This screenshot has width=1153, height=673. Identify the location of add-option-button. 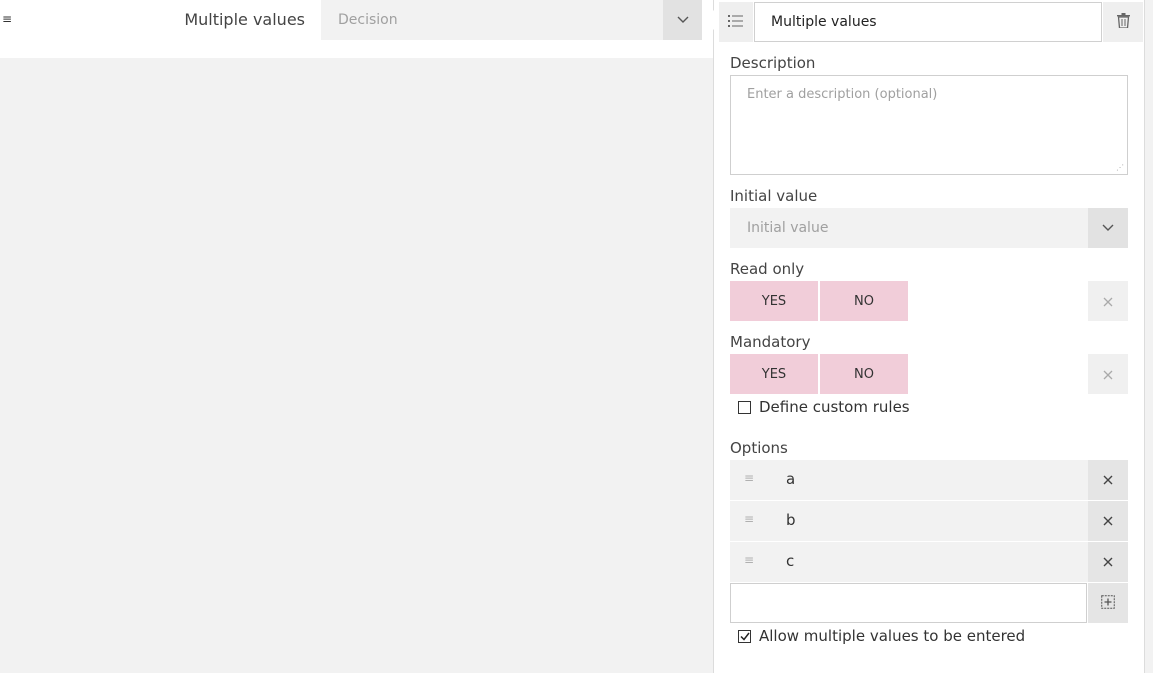
(1108, 603).